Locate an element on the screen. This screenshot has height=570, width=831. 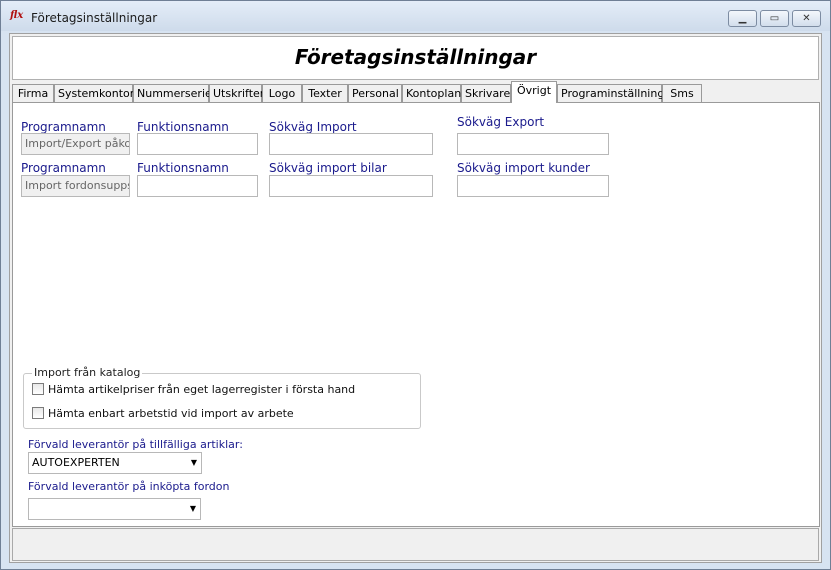
close-button: ✕ is located at coordinates (806, 18).